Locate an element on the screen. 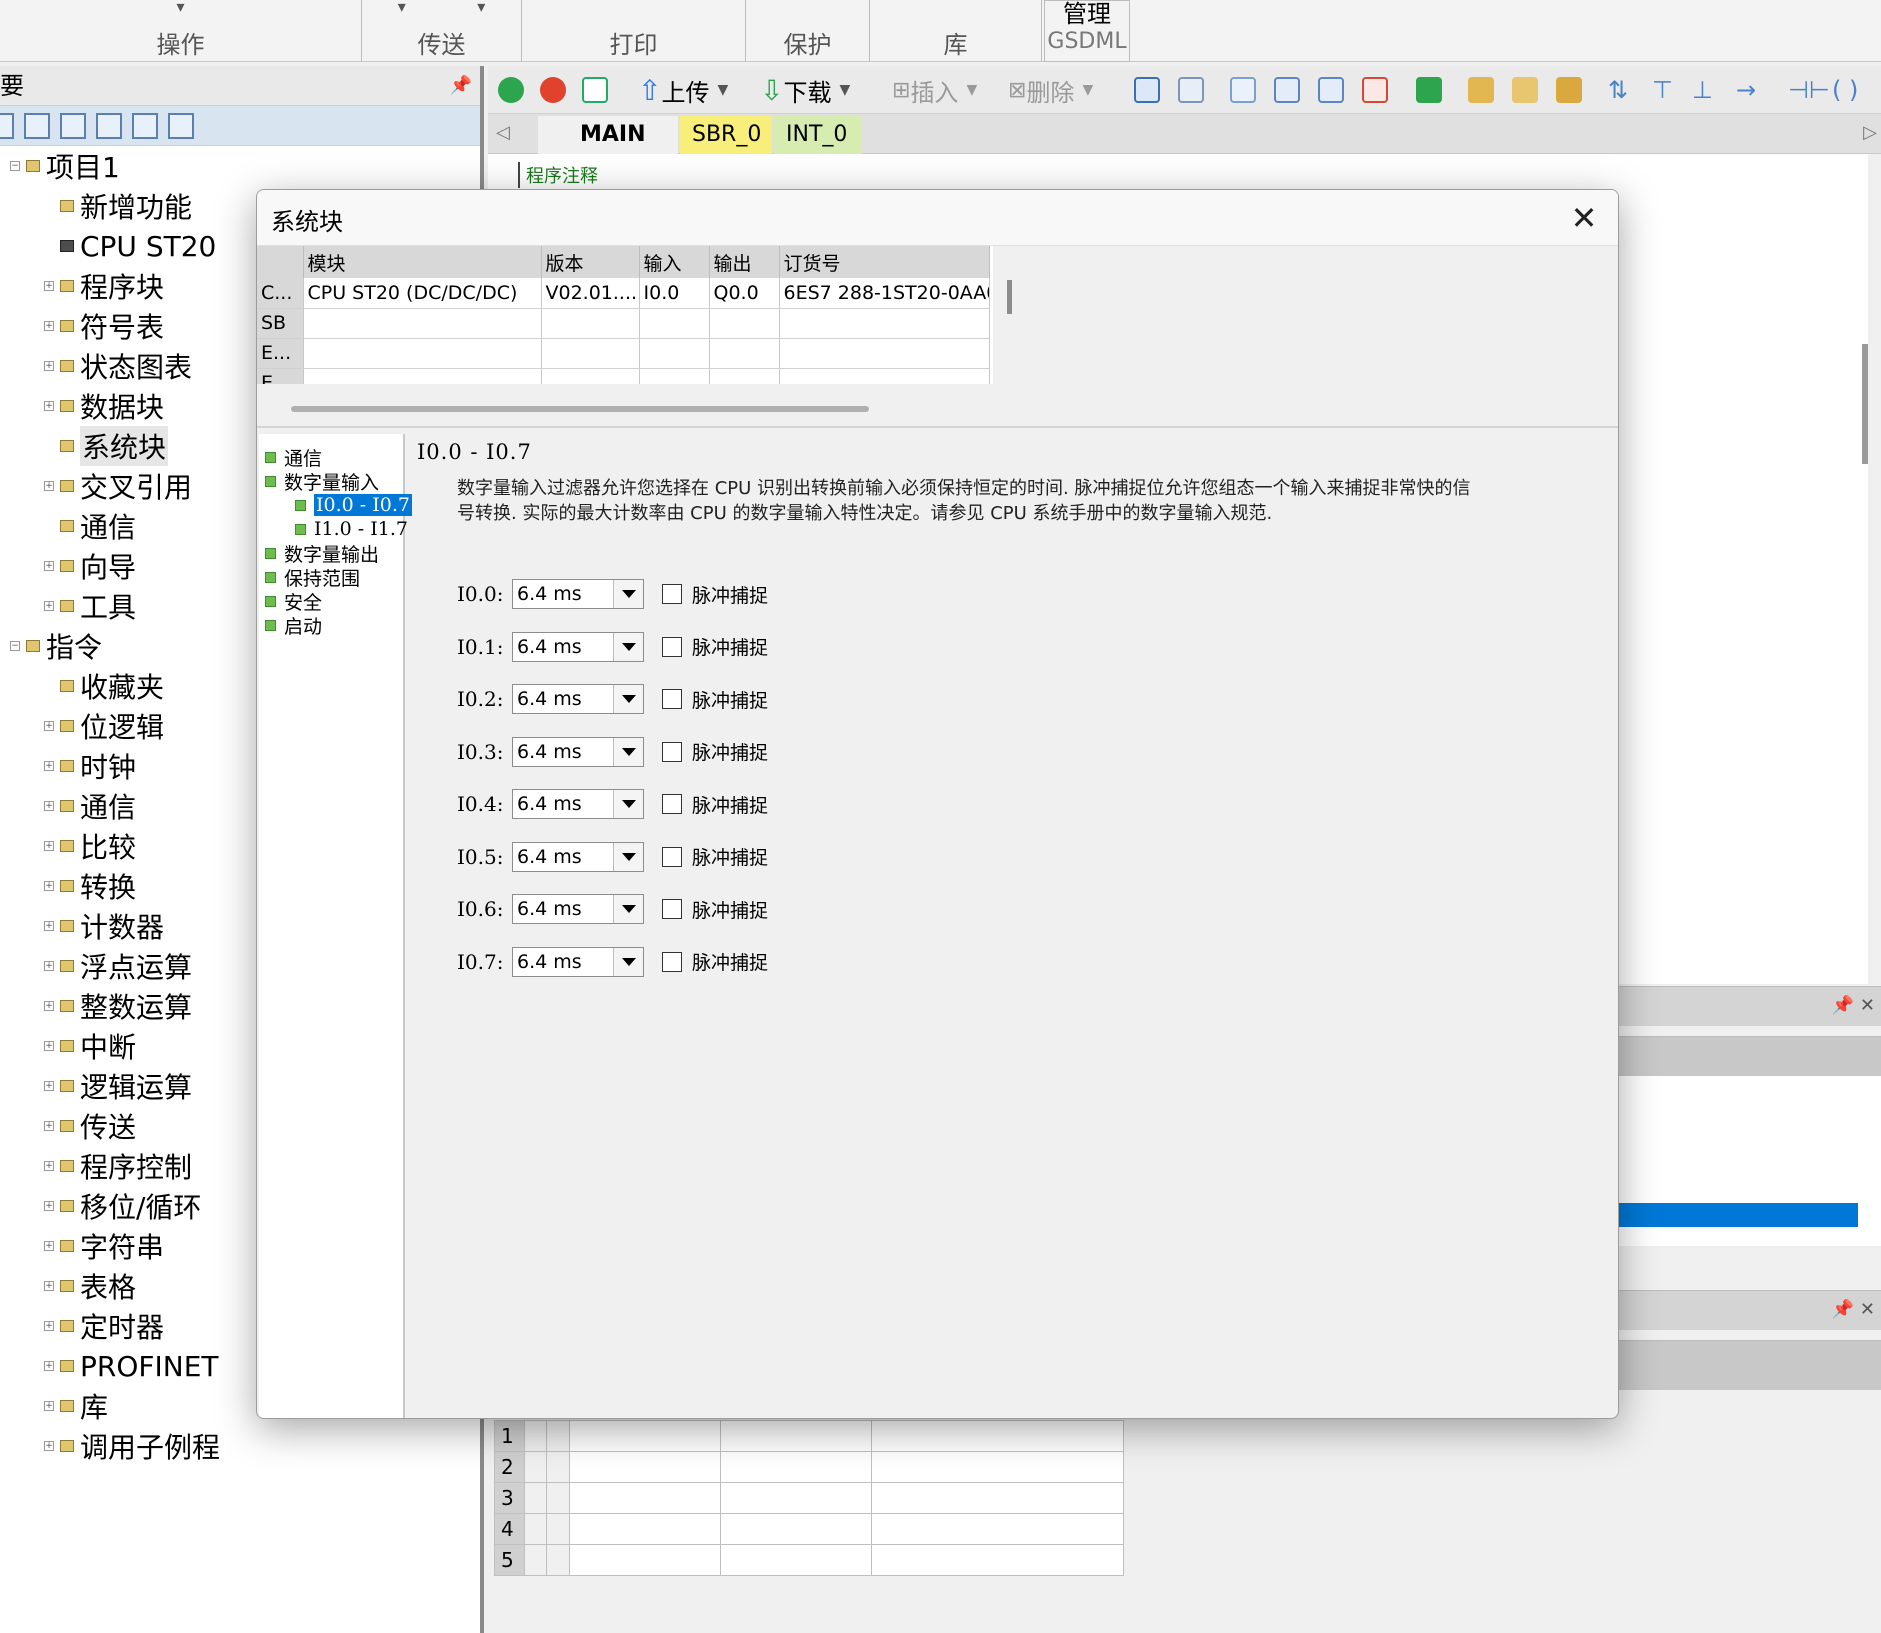  ribbon-group-operations: ▾ 操作 is located at coordinates (181, 31).